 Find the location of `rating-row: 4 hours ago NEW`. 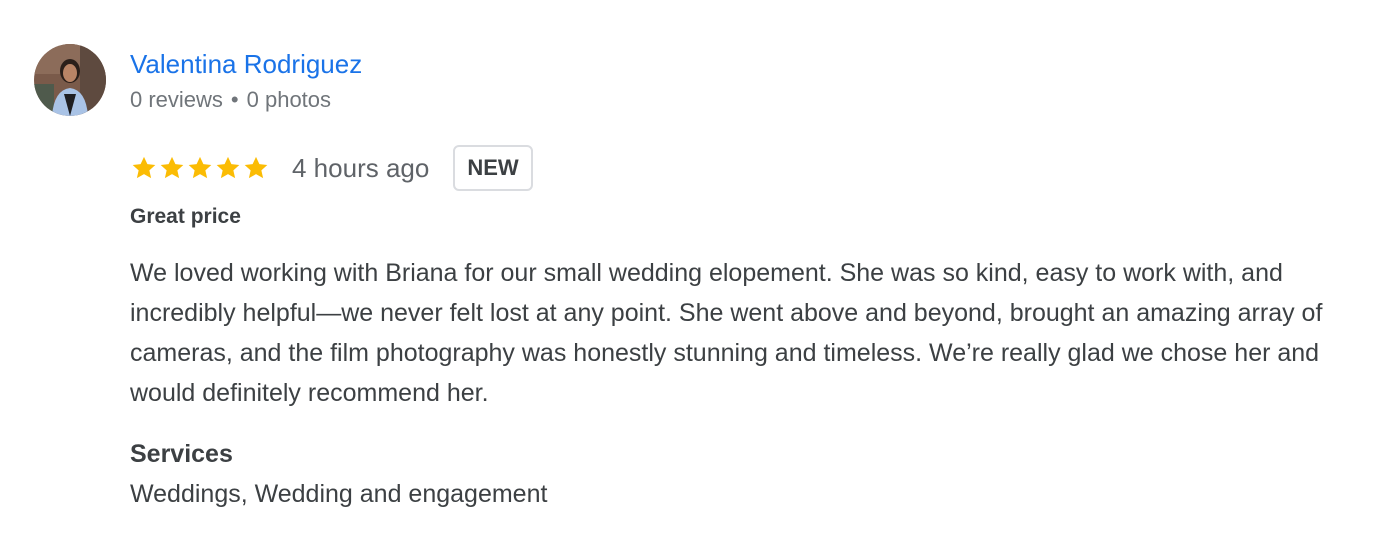

rating-row: 4 hours ago NEW is located at coordinates (331, 168).